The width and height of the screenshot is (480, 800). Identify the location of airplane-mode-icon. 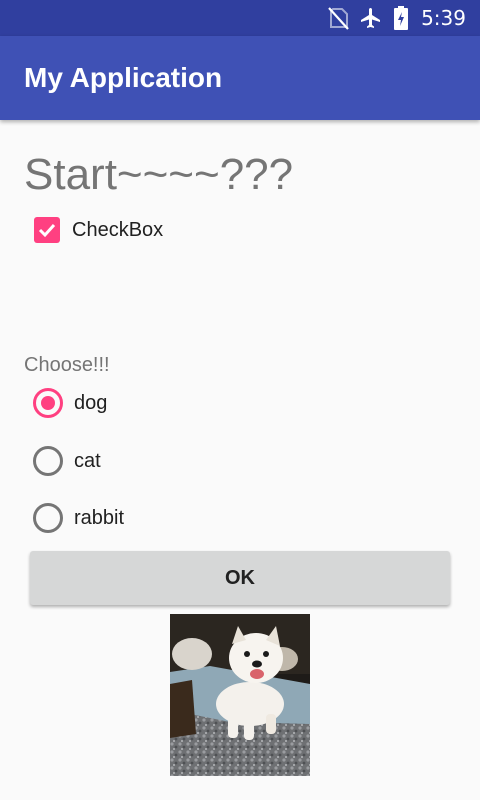
(371, 18).